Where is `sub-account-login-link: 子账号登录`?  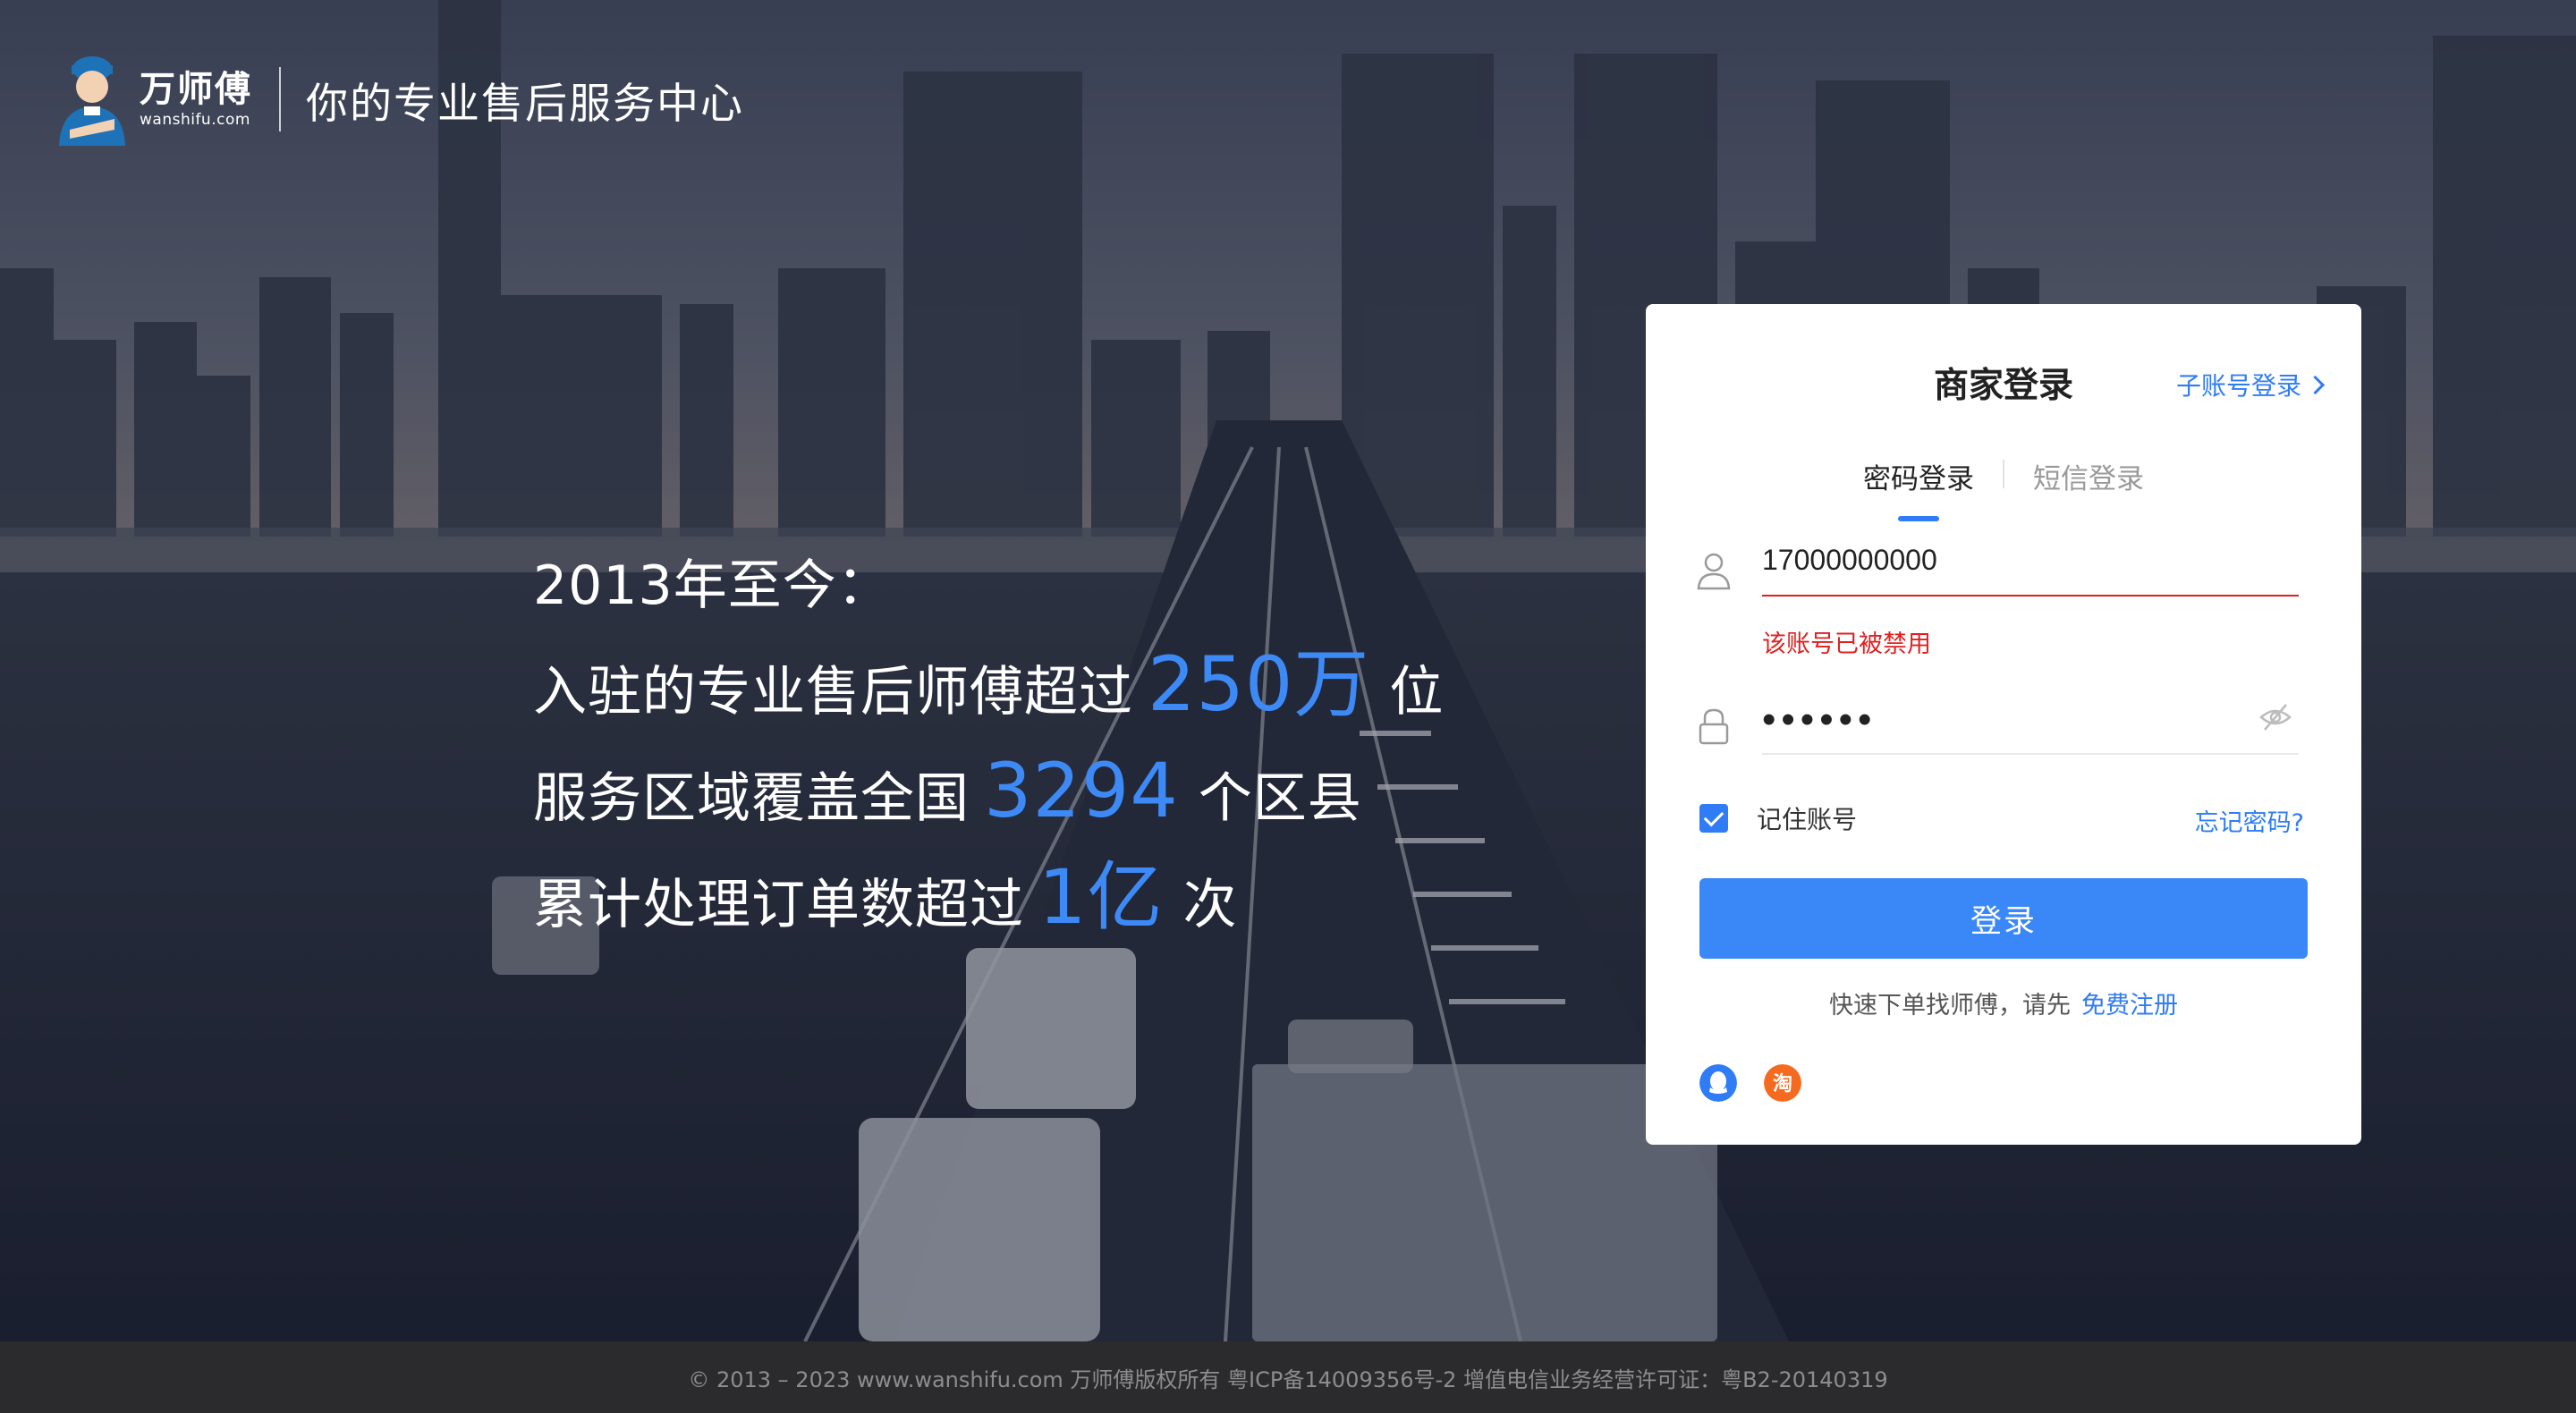
sub-account-login-link: 子账号登录 is located at coordinates (2250, 384).